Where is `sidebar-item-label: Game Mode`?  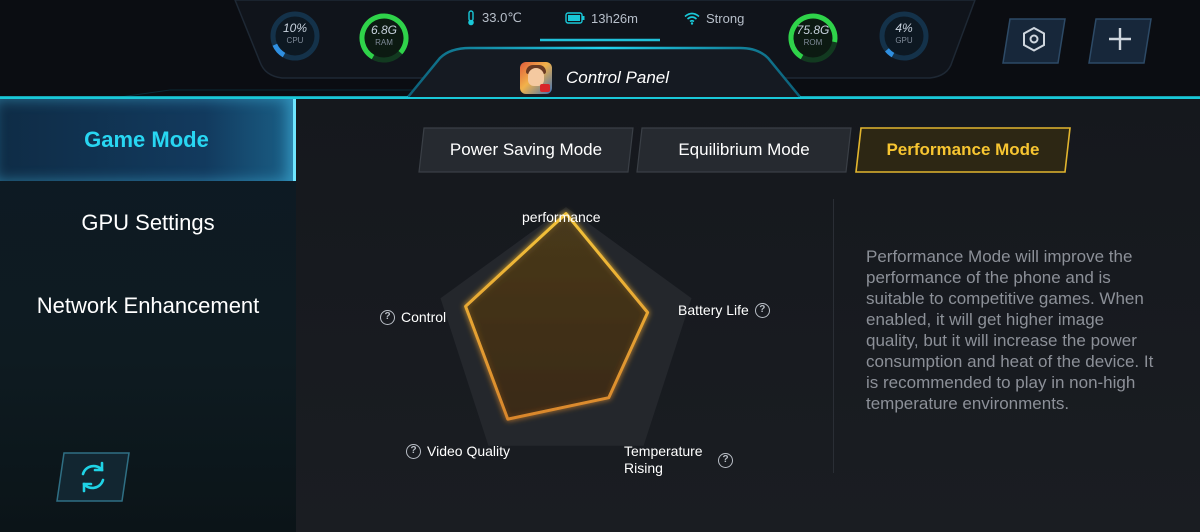
sidebar-item-label: Game Mode is located at coordinates (146, 139).